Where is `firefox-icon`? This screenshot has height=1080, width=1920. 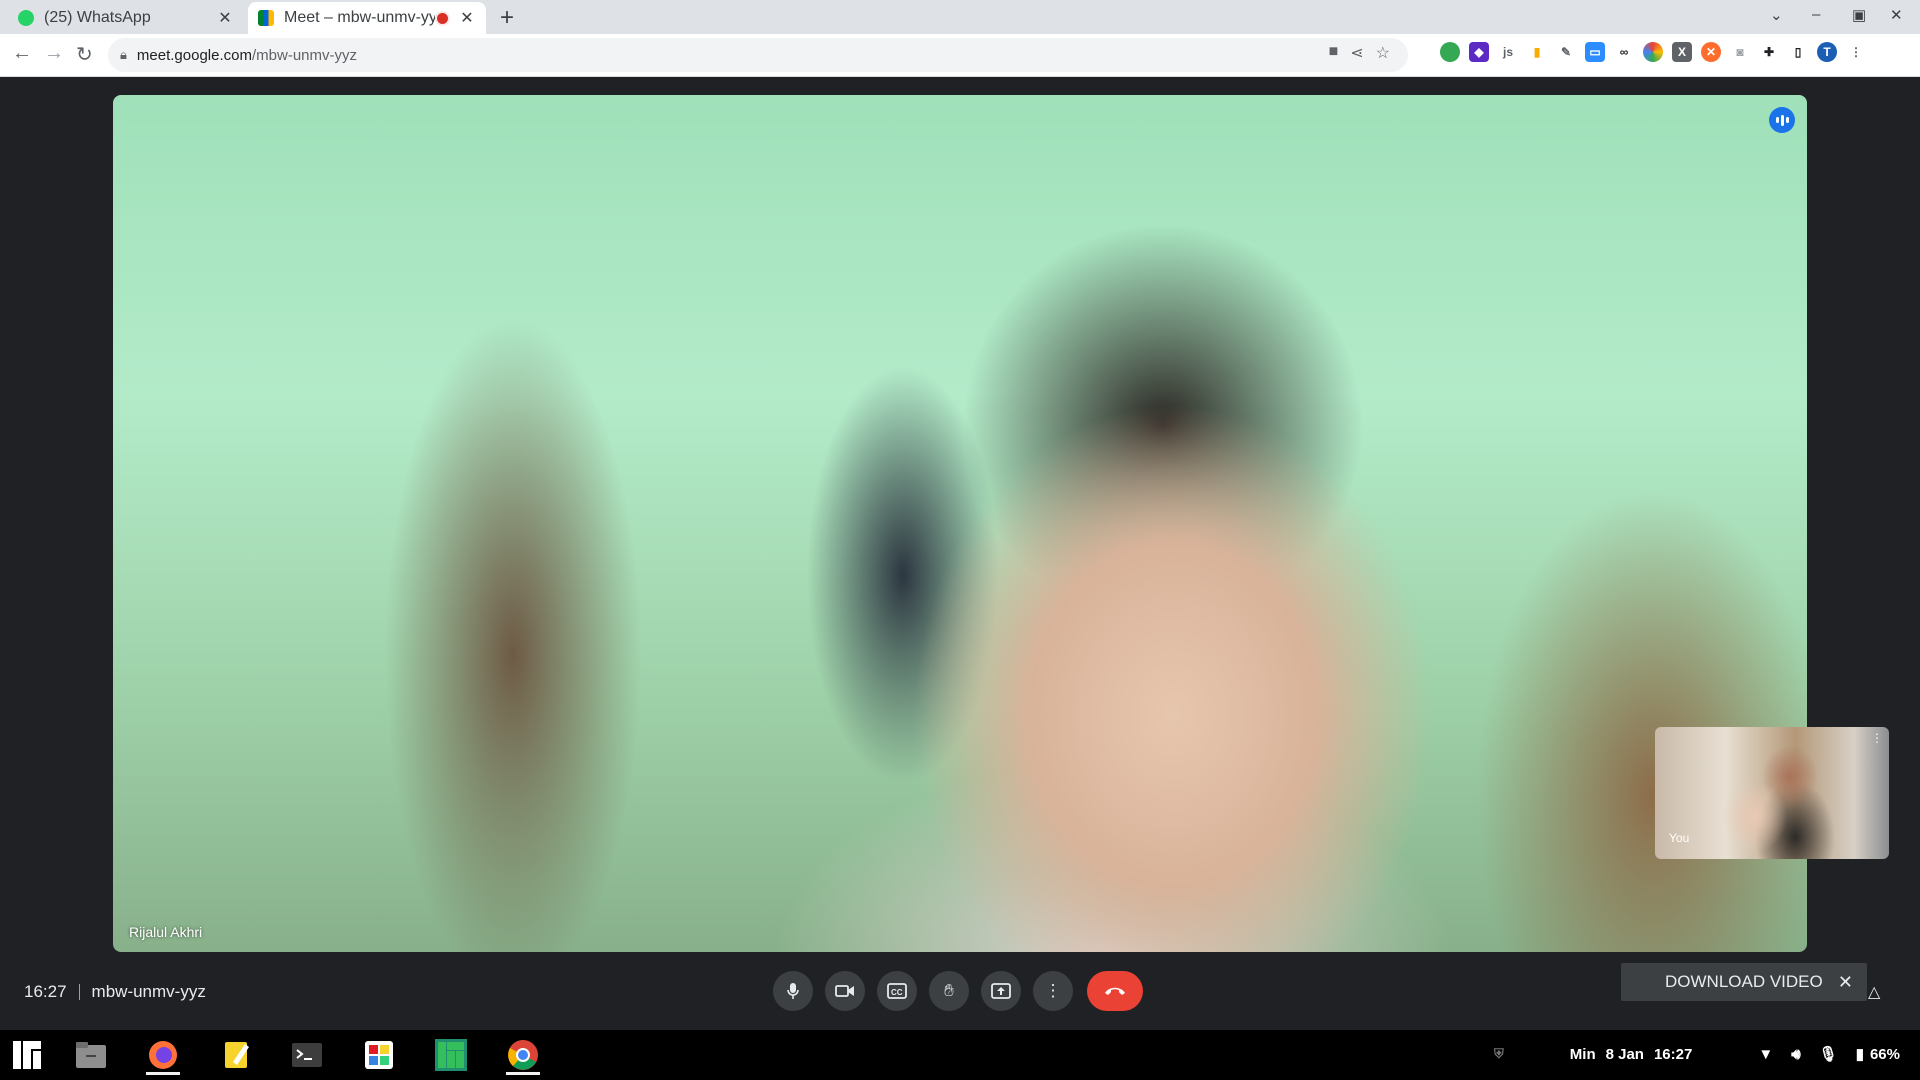 firefox-icon is located at coordinates (163, 1056).